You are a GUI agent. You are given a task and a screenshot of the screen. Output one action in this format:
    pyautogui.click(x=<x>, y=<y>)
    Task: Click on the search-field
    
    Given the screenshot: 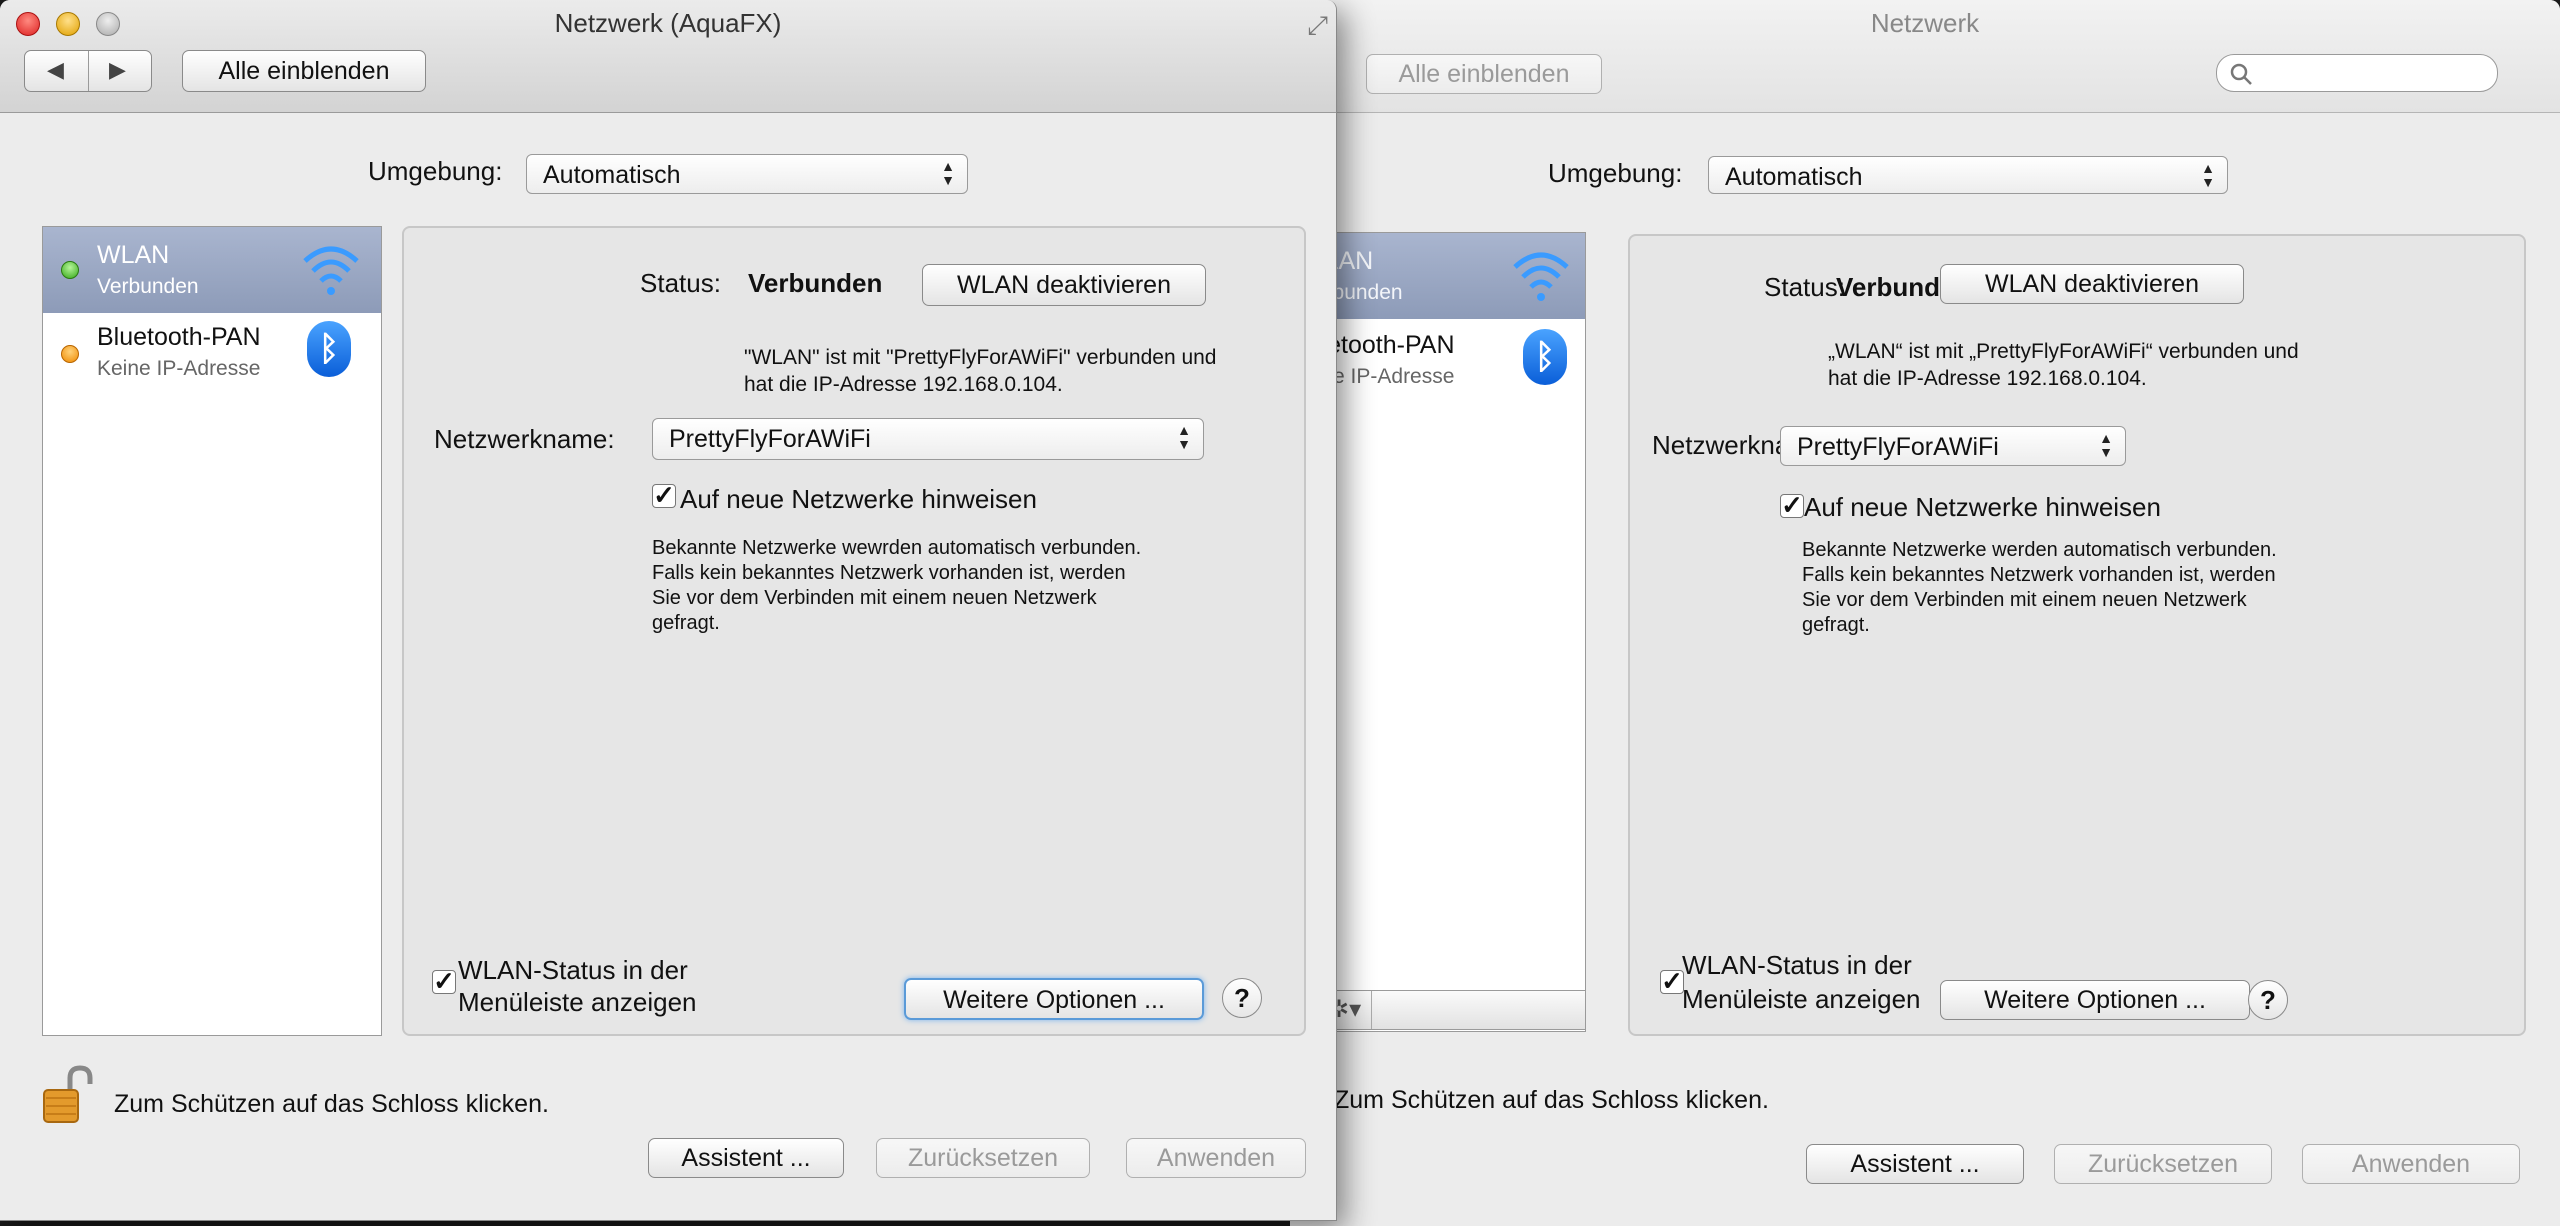 What is the action you would take?
    pyautogui.click(x=2357, y=73)
    